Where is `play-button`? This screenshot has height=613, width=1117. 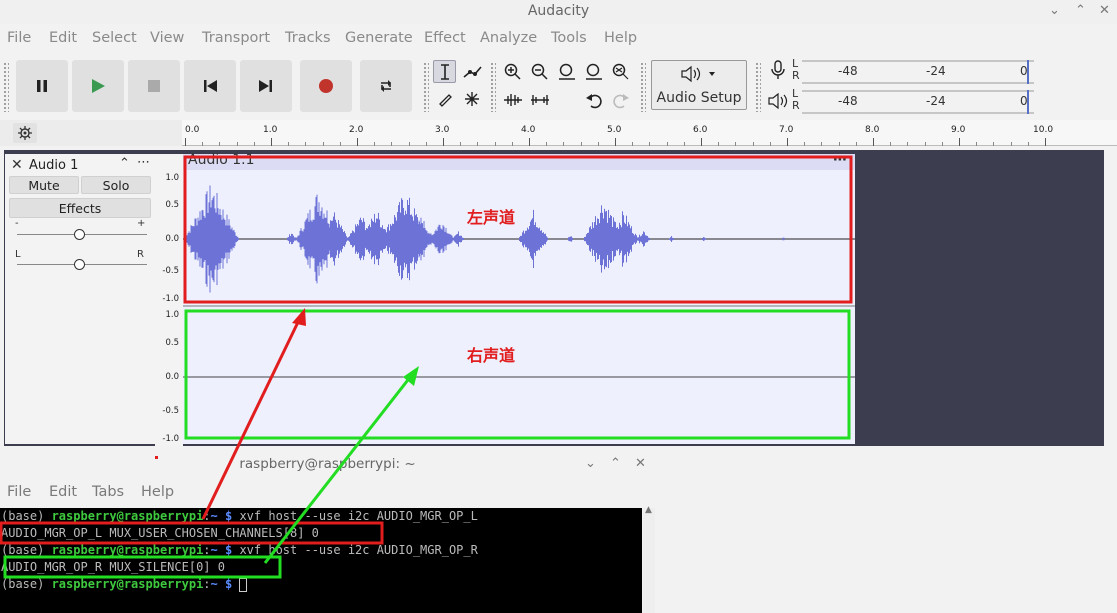 play-button is located at coordinates (98, 86).